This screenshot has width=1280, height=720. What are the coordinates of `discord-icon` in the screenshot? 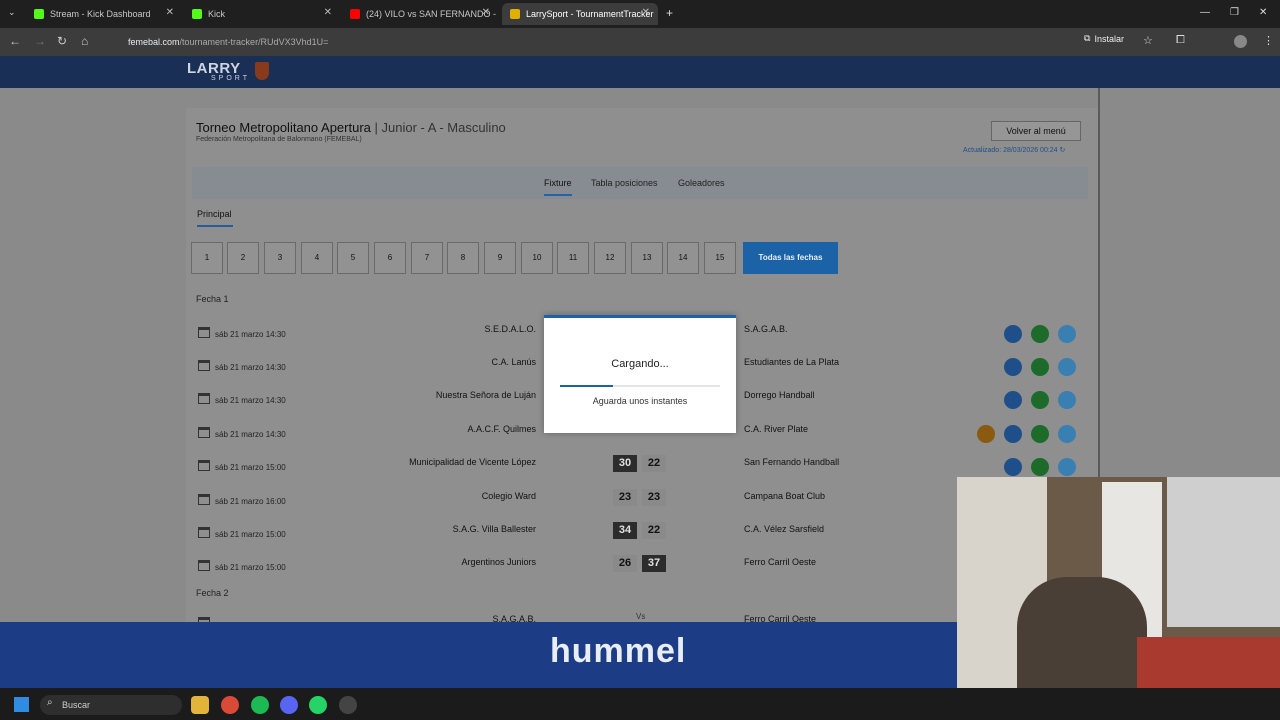 It's located at (289, 705).